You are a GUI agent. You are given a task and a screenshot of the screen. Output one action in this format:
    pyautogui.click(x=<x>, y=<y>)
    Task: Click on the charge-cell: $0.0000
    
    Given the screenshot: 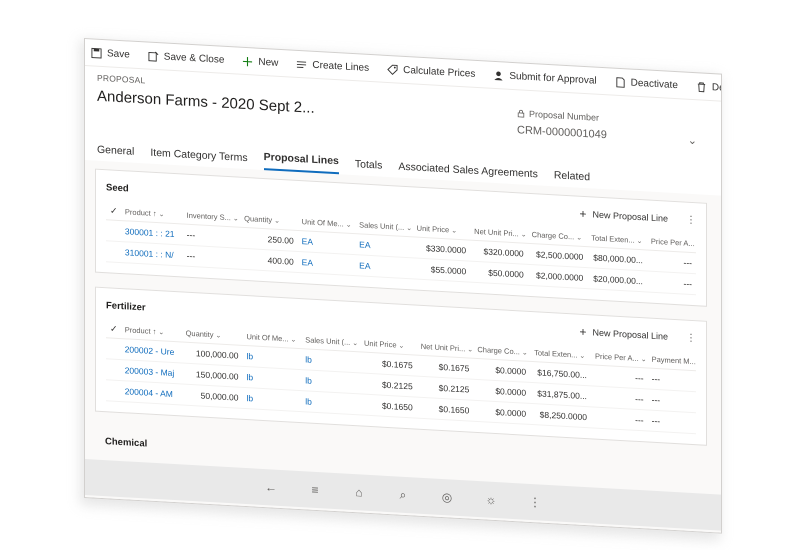 What is the action you would take?
    pyautogui.click(x=502, y=412)
    